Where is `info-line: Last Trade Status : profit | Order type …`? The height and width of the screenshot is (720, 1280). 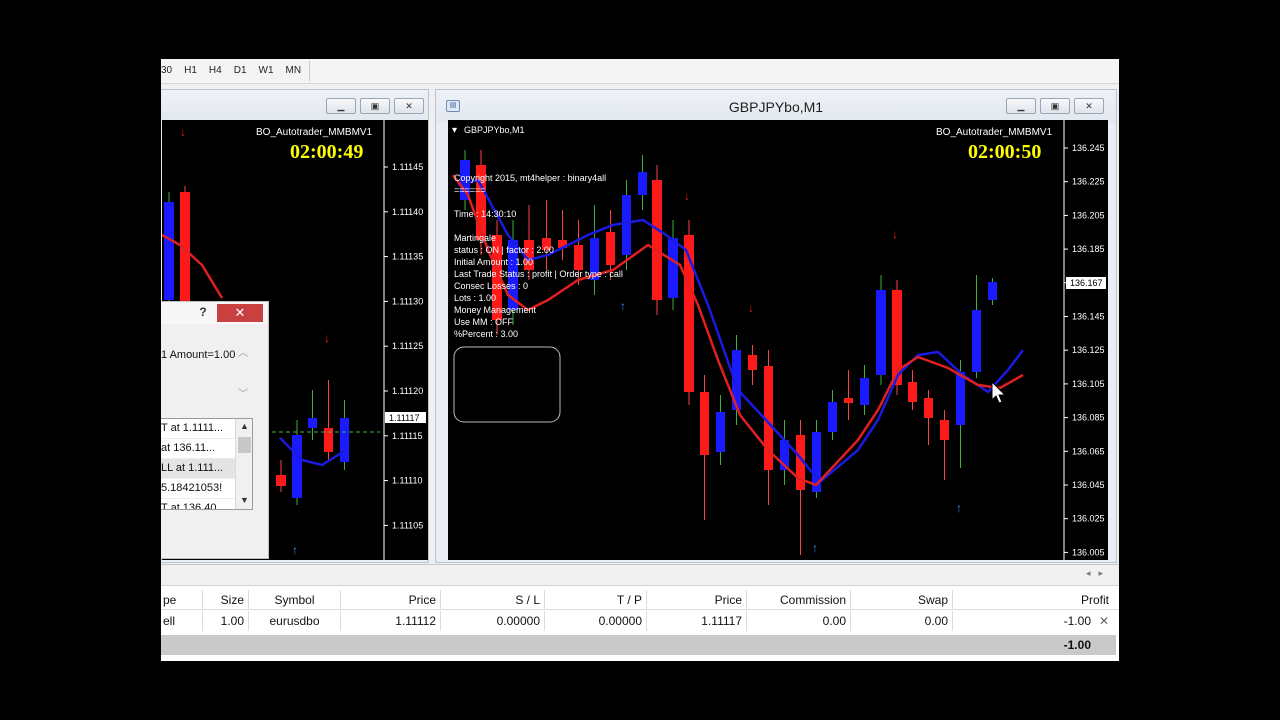
info-line: Last Trade Status : profit | Order type … is located at coordinates (538, 274).